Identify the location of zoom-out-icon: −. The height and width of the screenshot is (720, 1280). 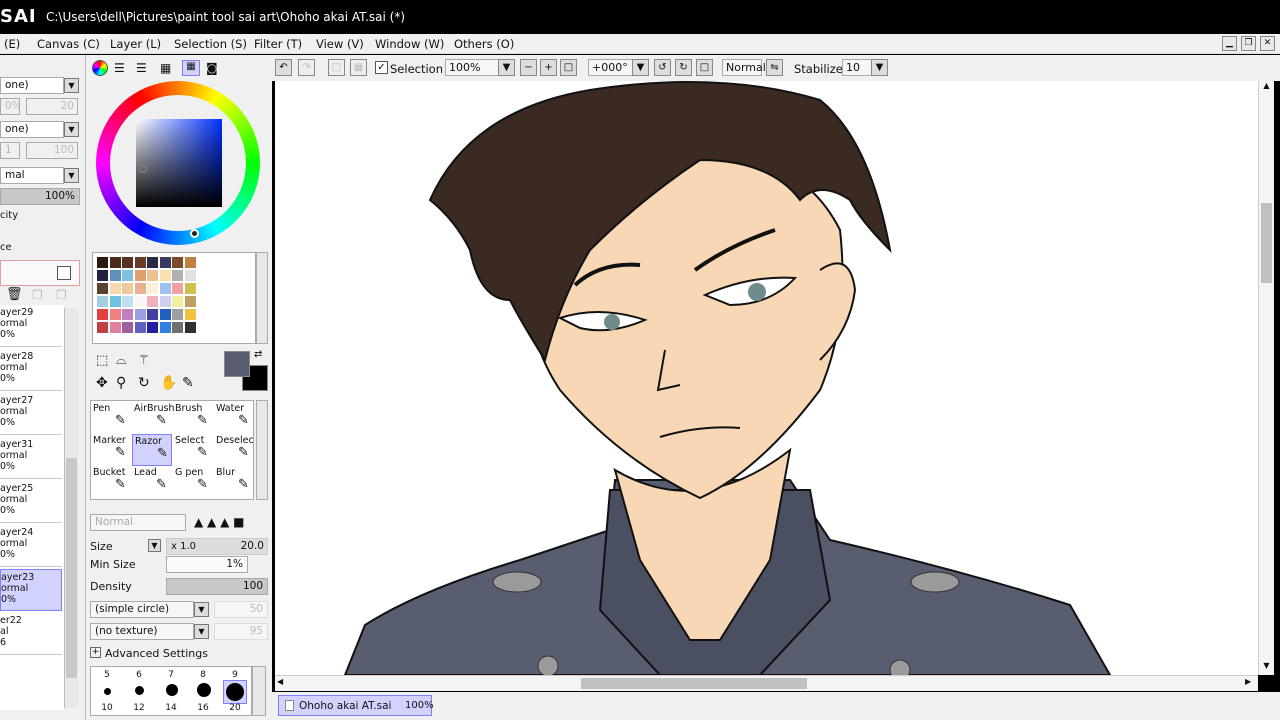
(528, 67).